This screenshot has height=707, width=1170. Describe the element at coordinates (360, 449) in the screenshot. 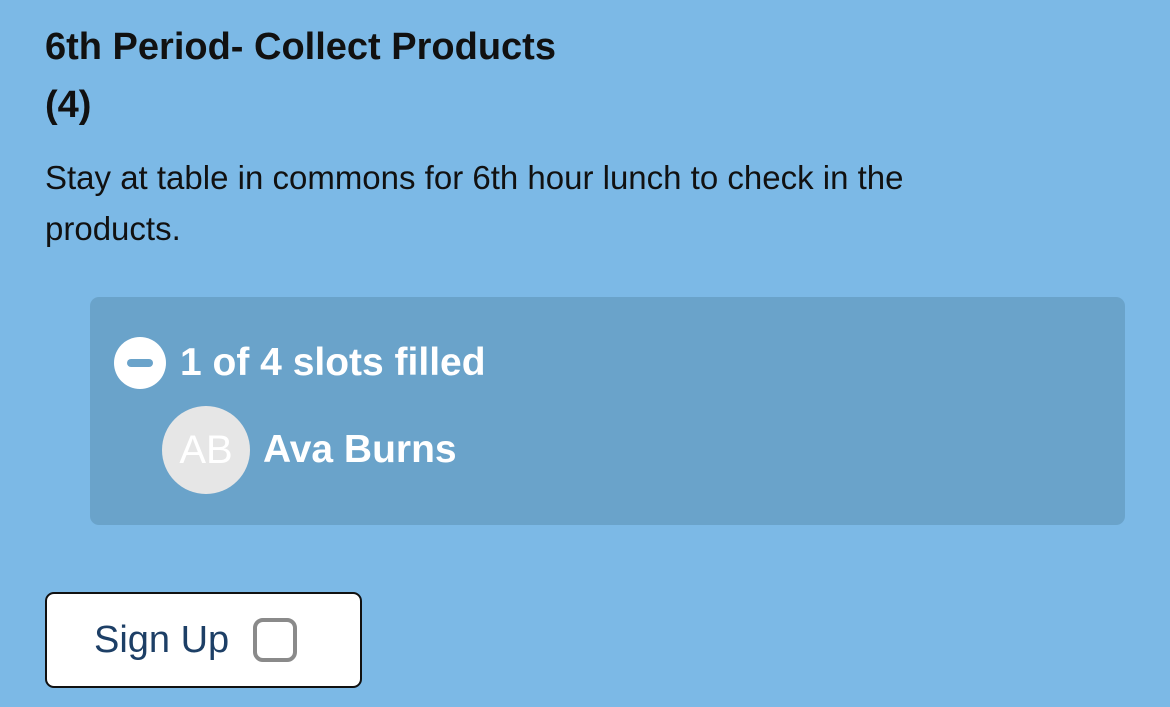

I see `volunteer-name: Ava Burns` at that location.